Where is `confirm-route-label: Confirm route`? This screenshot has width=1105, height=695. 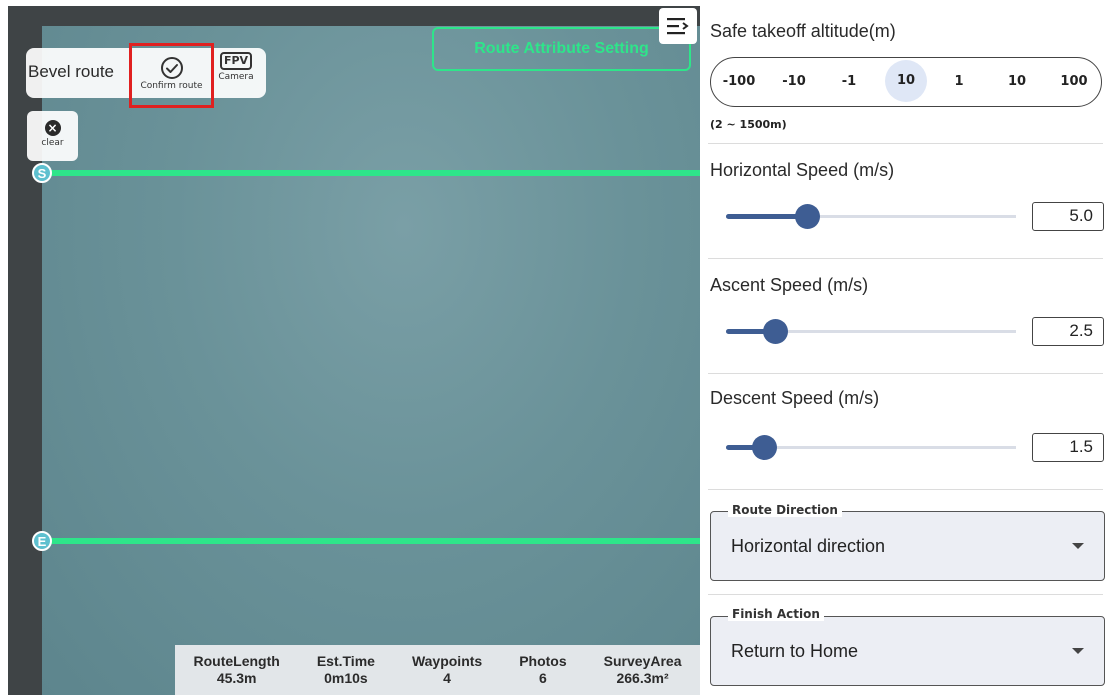
confirm-route-label: Confirm route is located at coordinates (171, 86).